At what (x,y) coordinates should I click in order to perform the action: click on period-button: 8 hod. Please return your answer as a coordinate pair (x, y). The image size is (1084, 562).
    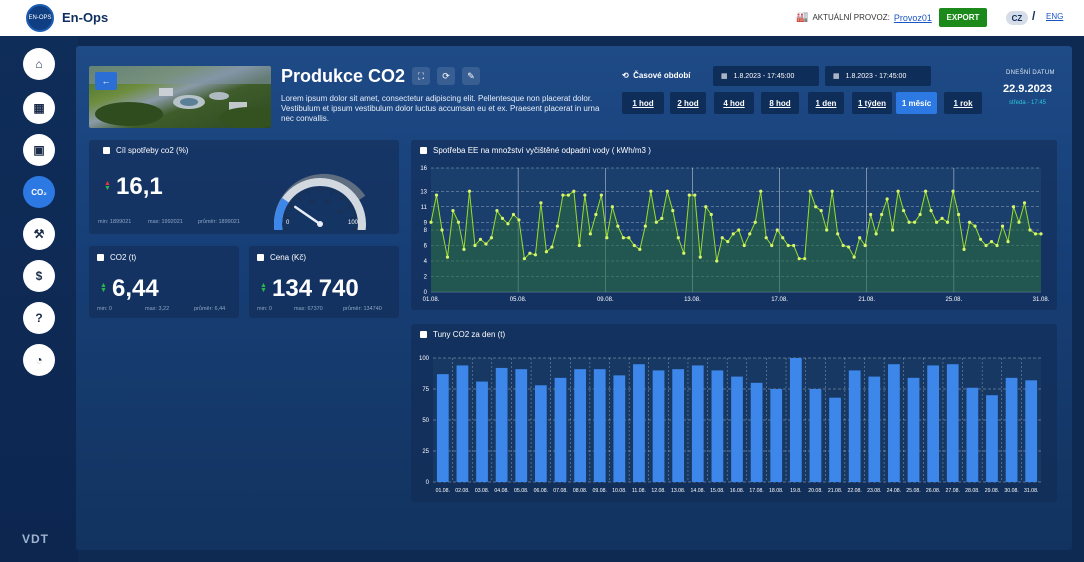
    Looking at the image, I should click on (780, 103).